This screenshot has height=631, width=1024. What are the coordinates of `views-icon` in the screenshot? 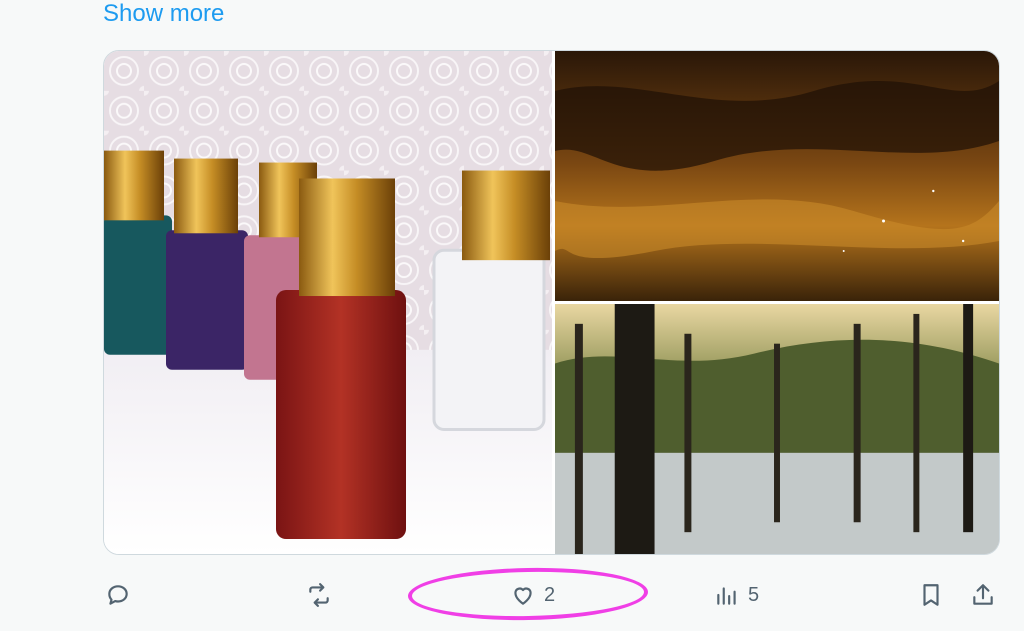 It's located at (726, 596).